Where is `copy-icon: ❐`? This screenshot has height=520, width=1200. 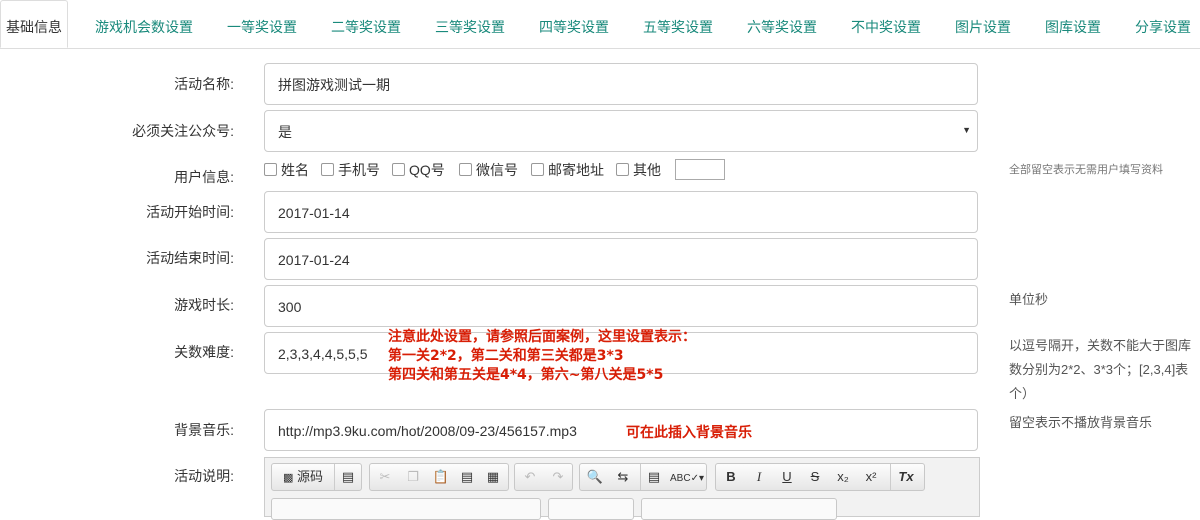
copy-icon: ❐ is located at coordinates (413, 476).